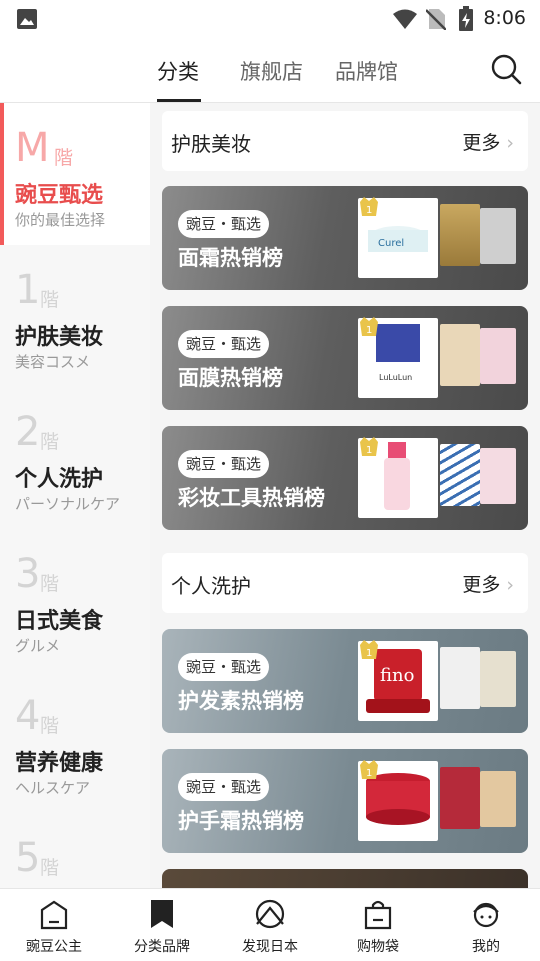 The width and height of the screenshot is (540, 961). Describe the element at coordinates (54, 947) in the screenshot. I see `nav-label: 豌豆公主` at that location.